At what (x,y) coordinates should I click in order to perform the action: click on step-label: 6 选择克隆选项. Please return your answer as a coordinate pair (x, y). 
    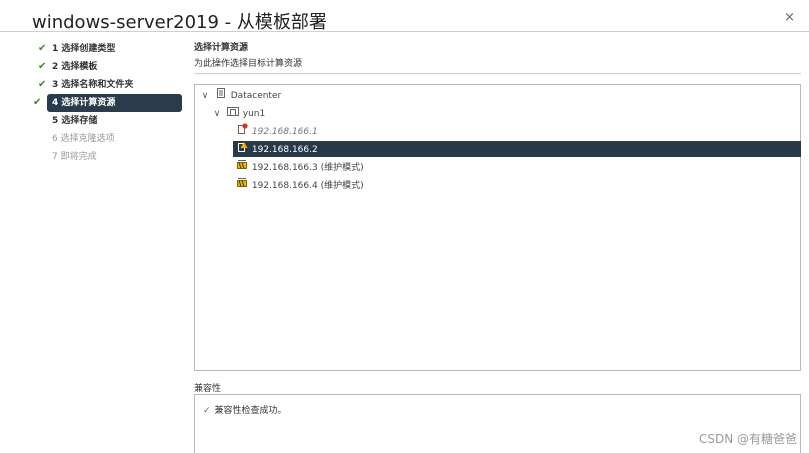
    Looking at the image, I should click on (83, 139).